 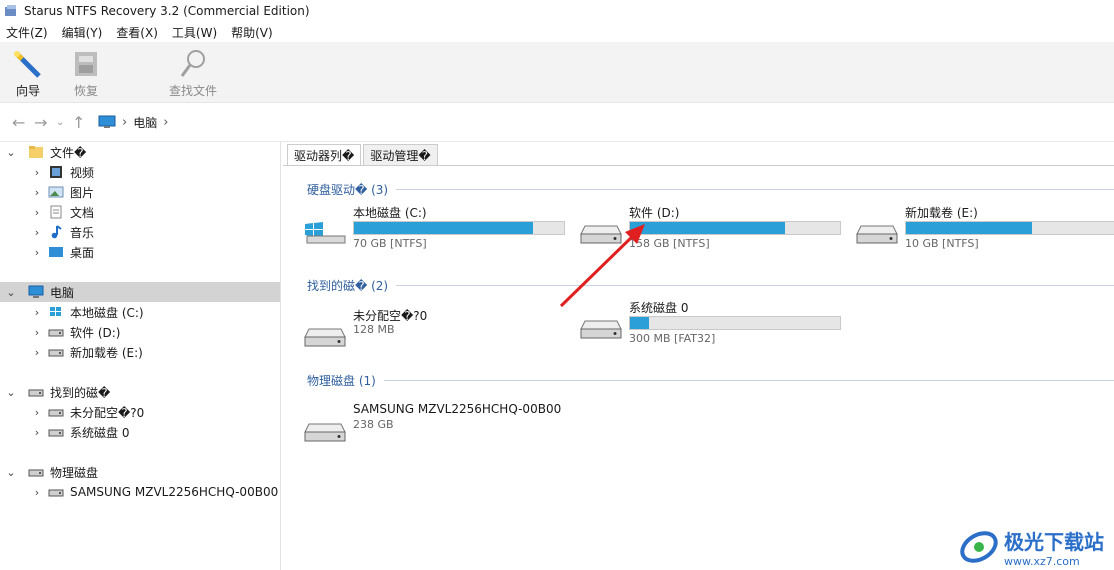 I want to click on tree-label: 找到的磁�, so click(x=80, y=392).